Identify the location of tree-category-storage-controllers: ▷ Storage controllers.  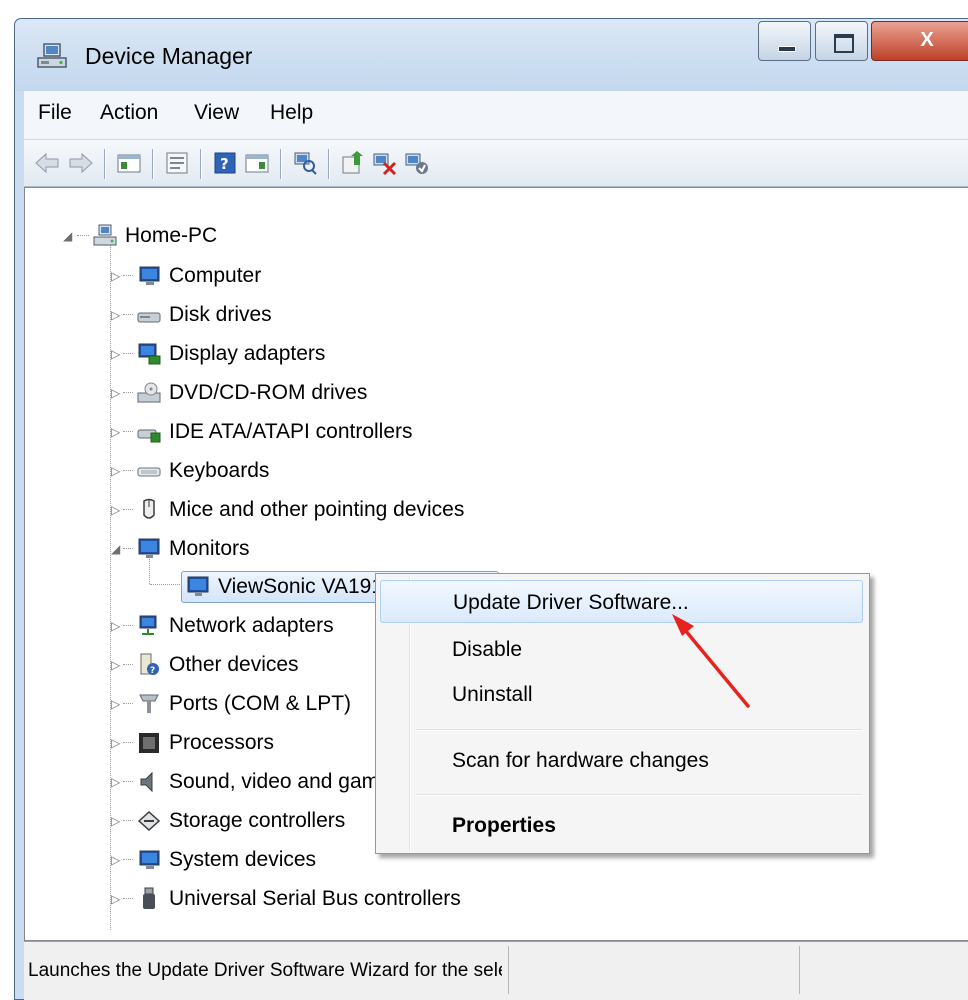
(228, 821).